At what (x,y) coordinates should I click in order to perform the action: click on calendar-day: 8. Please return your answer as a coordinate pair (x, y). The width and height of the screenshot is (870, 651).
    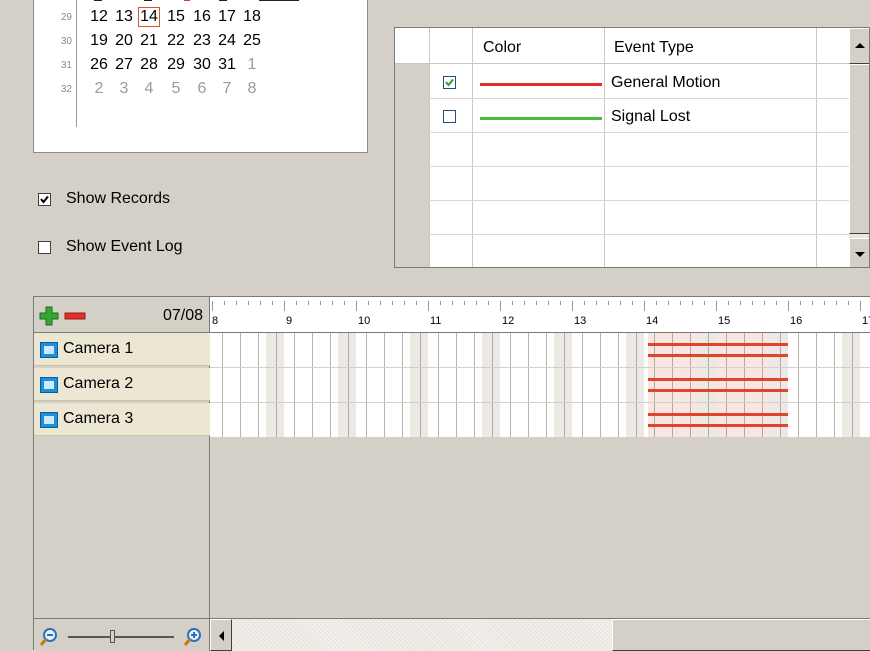
    Looking at the image, I should click on (252, 89).